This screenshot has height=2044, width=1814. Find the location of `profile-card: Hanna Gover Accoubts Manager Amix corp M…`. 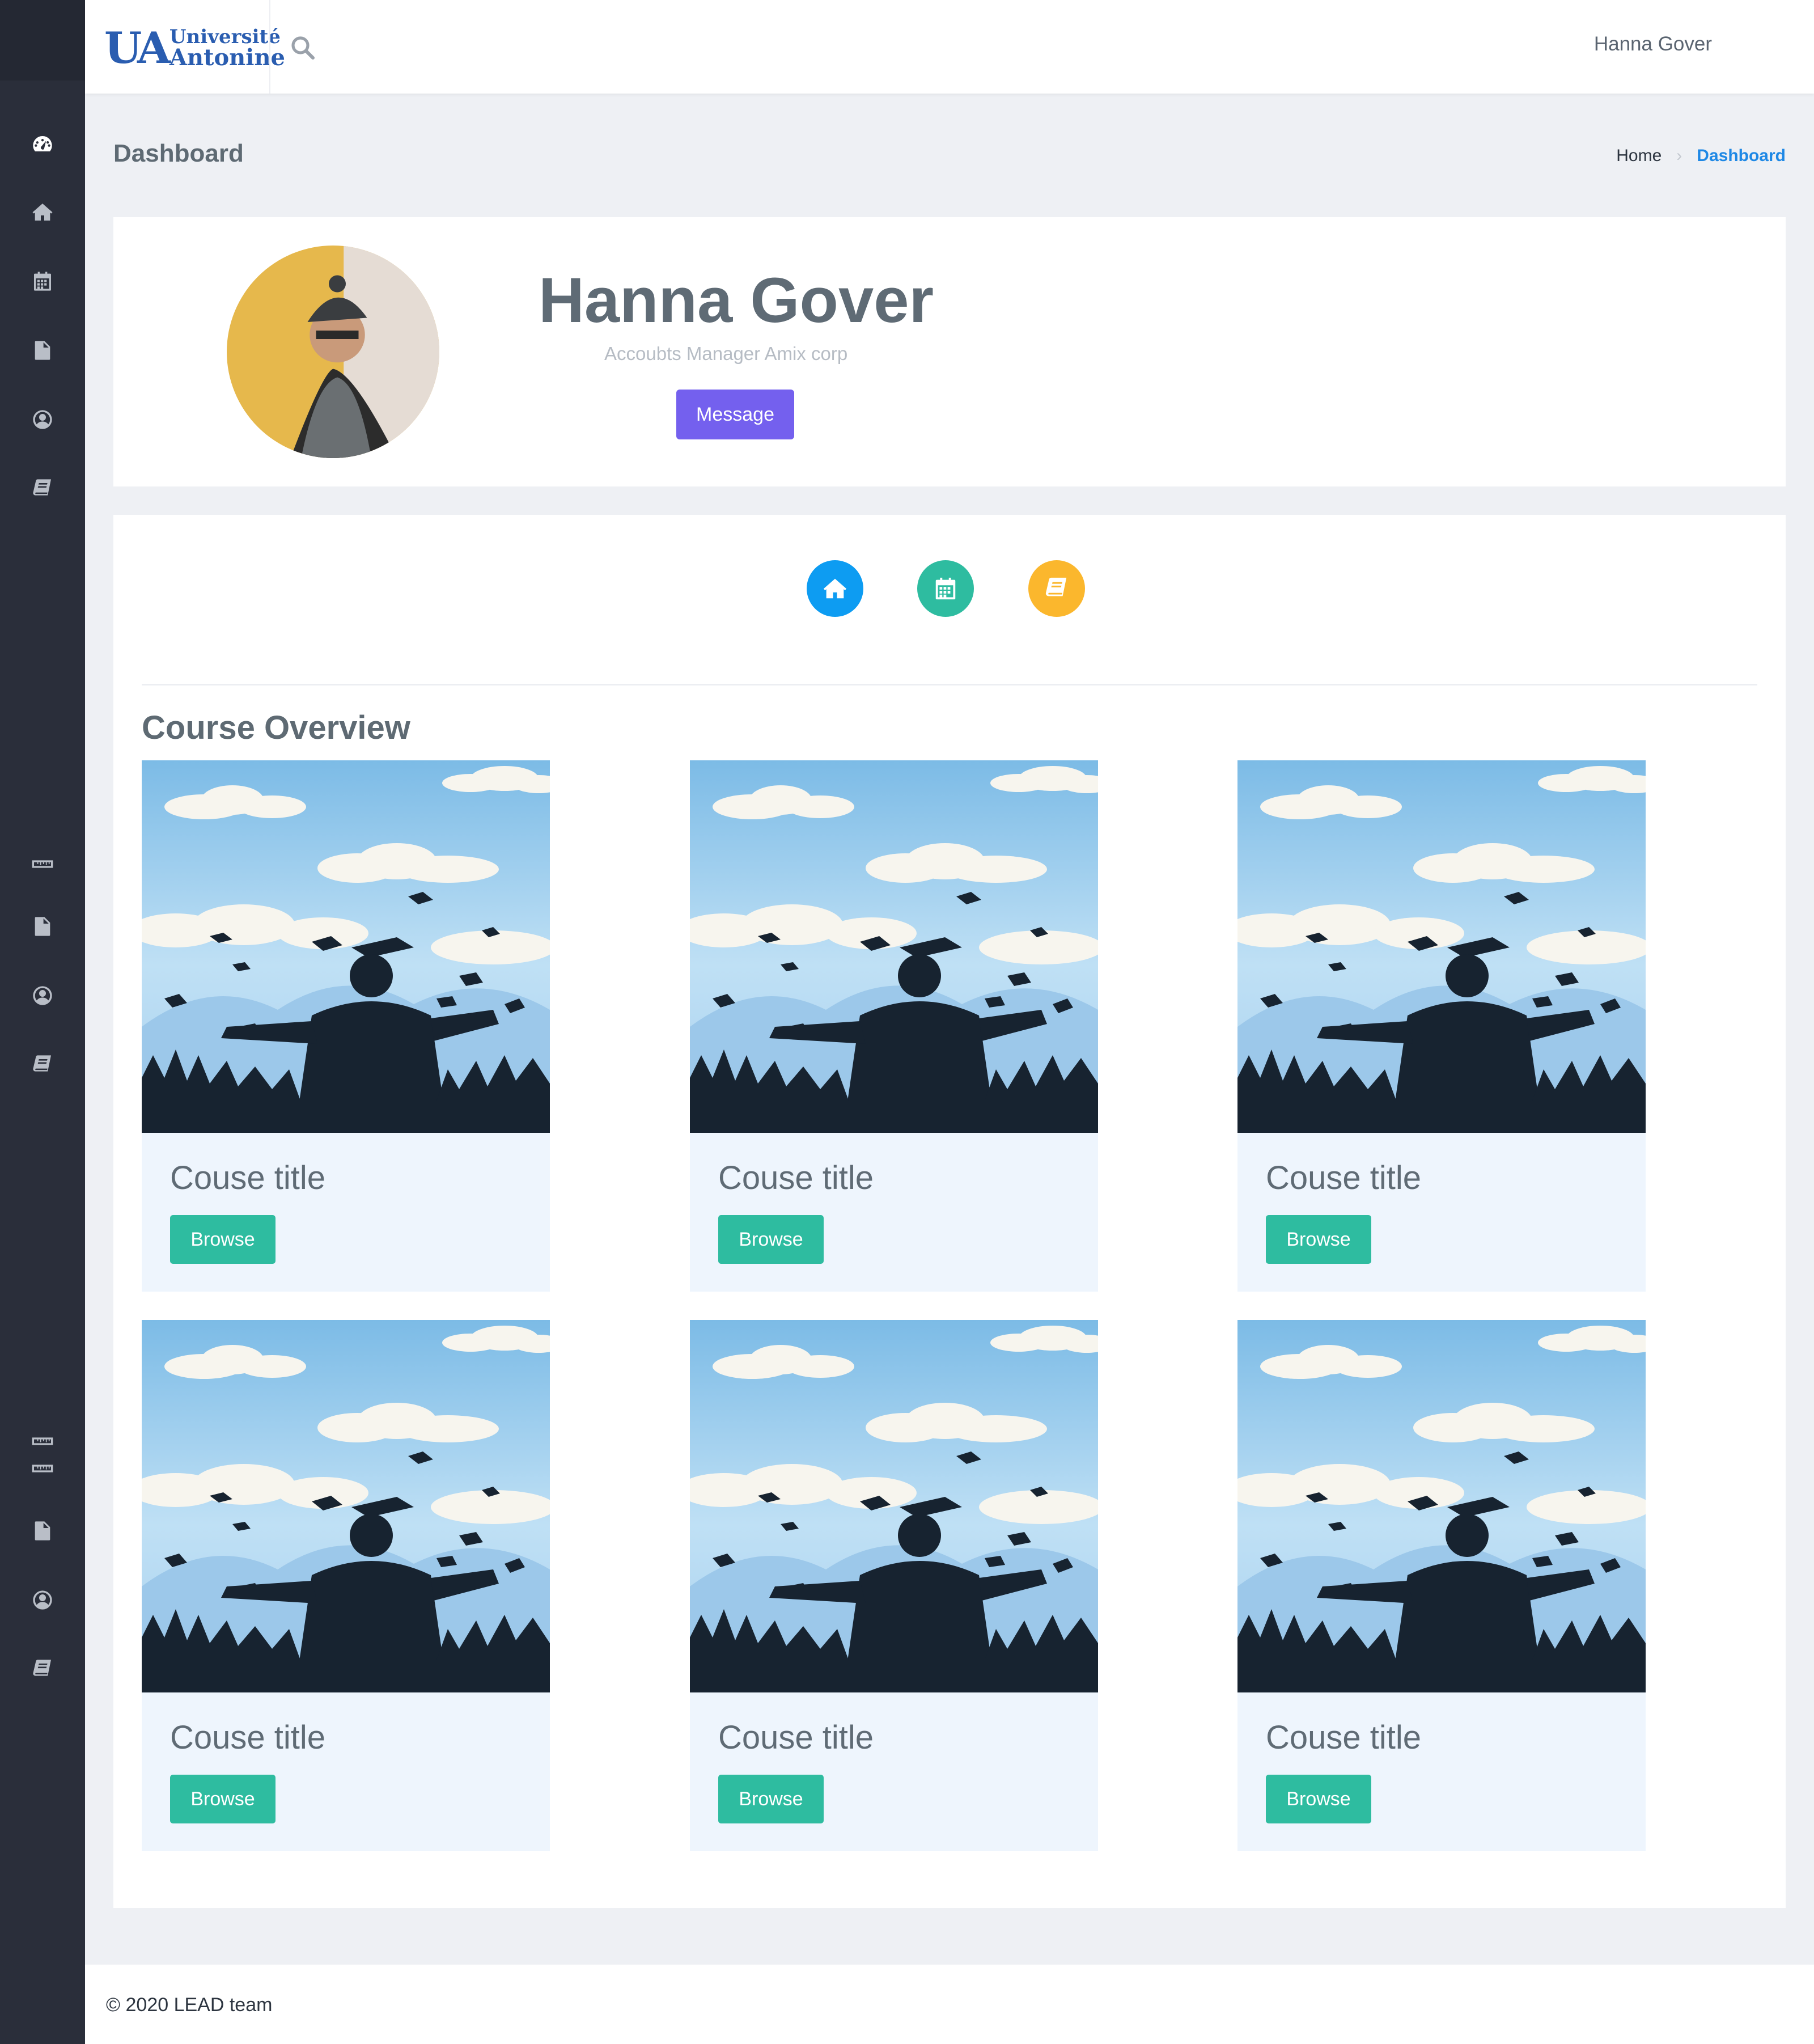

profile-card: Hanna Gover Accoubts Manager Amix corp M… is located at coordinates (949, 351).